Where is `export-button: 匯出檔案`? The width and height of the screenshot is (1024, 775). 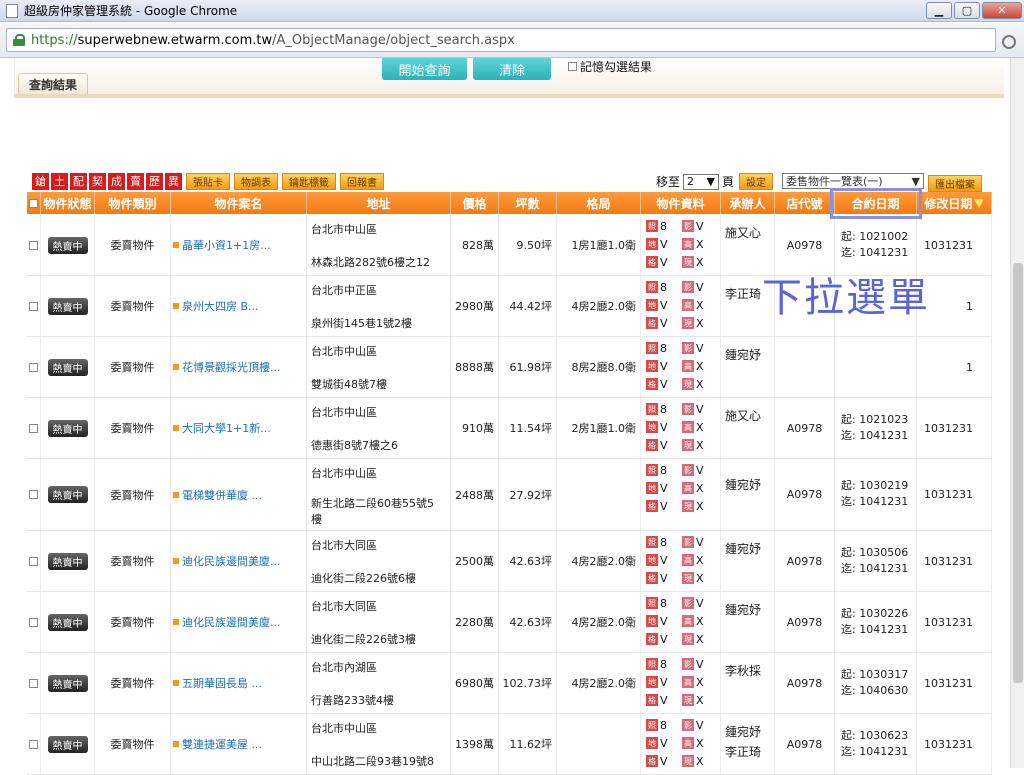
export-button: 匯出檔案 is located at coordinates (955, 183).